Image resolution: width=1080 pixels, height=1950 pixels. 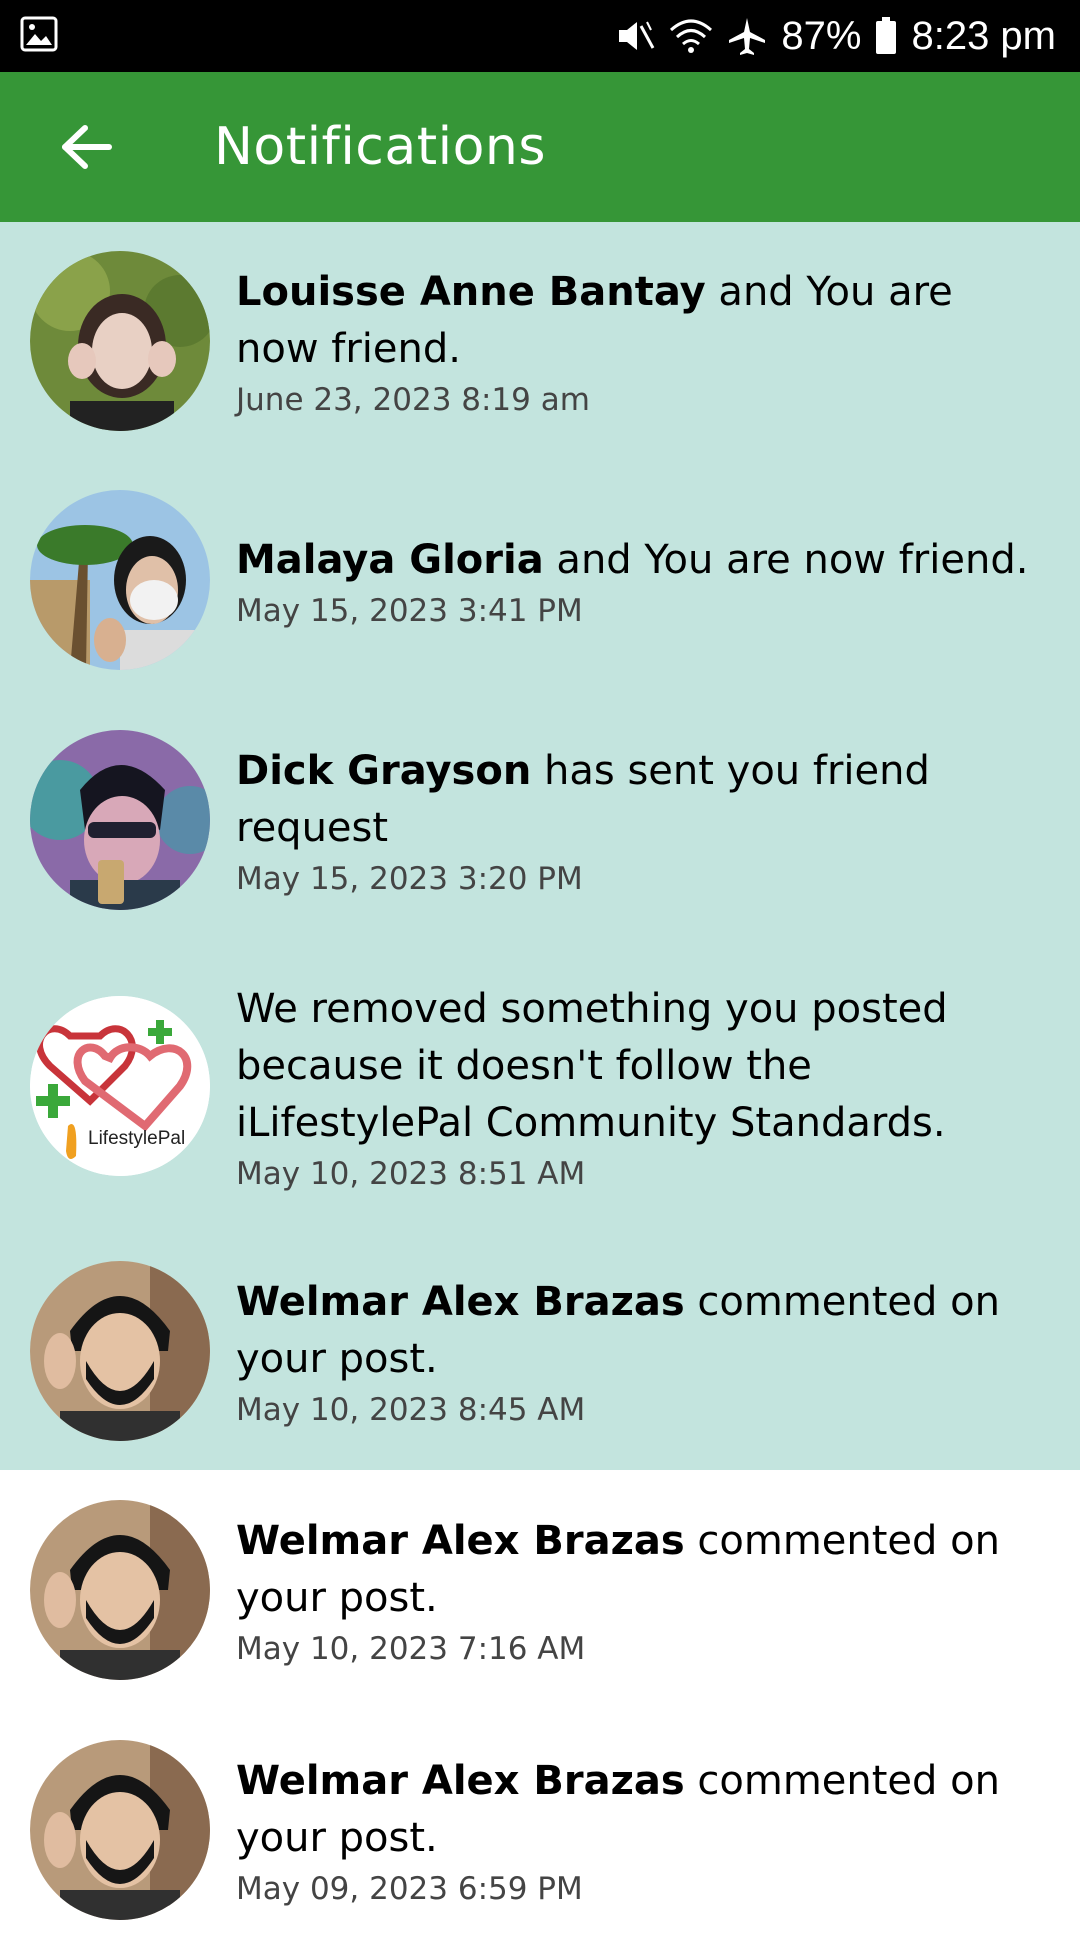 What do you see at coordinates (39, 36) in the screenshot?
I see `gallery-icon` at bounding box center [39, 36].